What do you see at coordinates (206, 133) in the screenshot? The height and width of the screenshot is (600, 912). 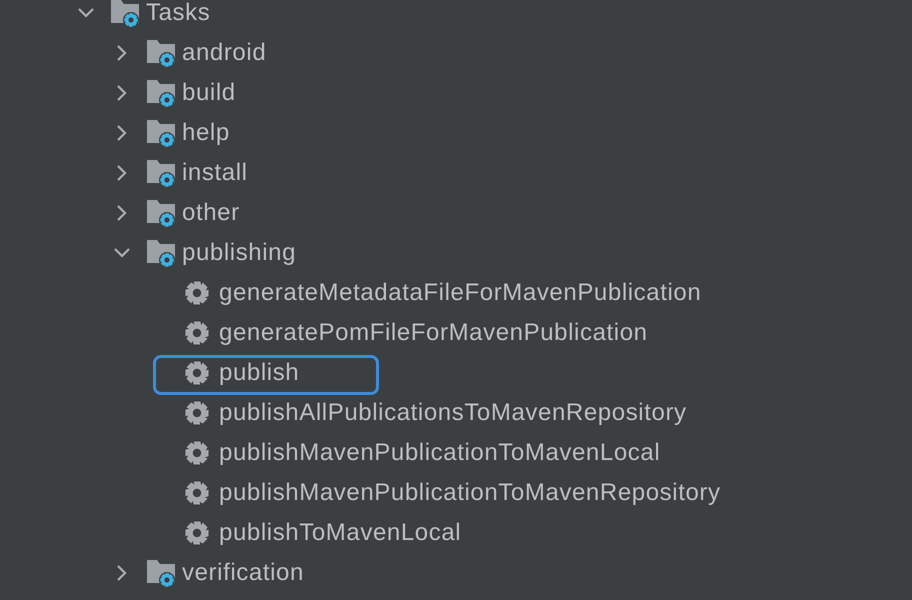 I see `folder-label: help` at bounding box center [206, 133].